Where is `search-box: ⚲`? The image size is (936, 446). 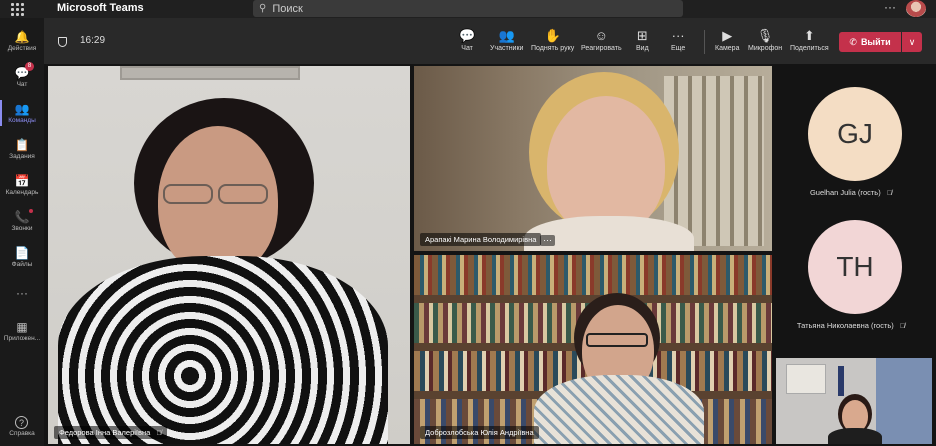 search-box: ⚲ is located at coordinates (468, 8).